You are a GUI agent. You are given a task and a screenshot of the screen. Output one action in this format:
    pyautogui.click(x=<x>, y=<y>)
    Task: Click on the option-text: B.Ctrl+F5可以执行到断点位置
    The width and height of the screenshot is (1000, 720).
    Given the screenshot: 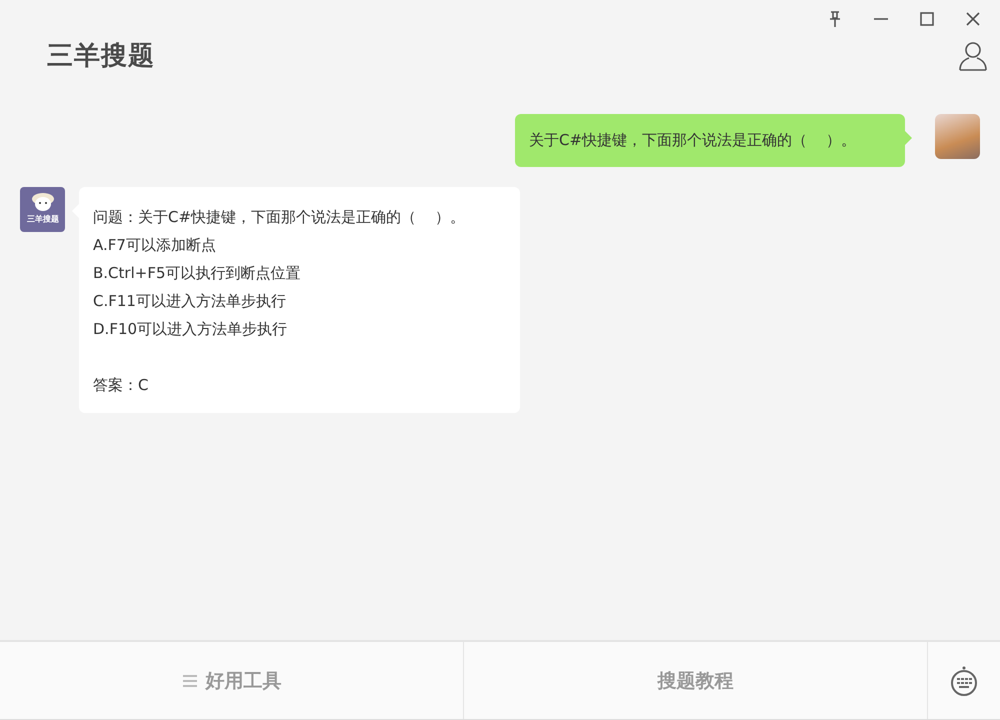 What is the action you would take?
    pyautogui.click(x=197, y=273)
    